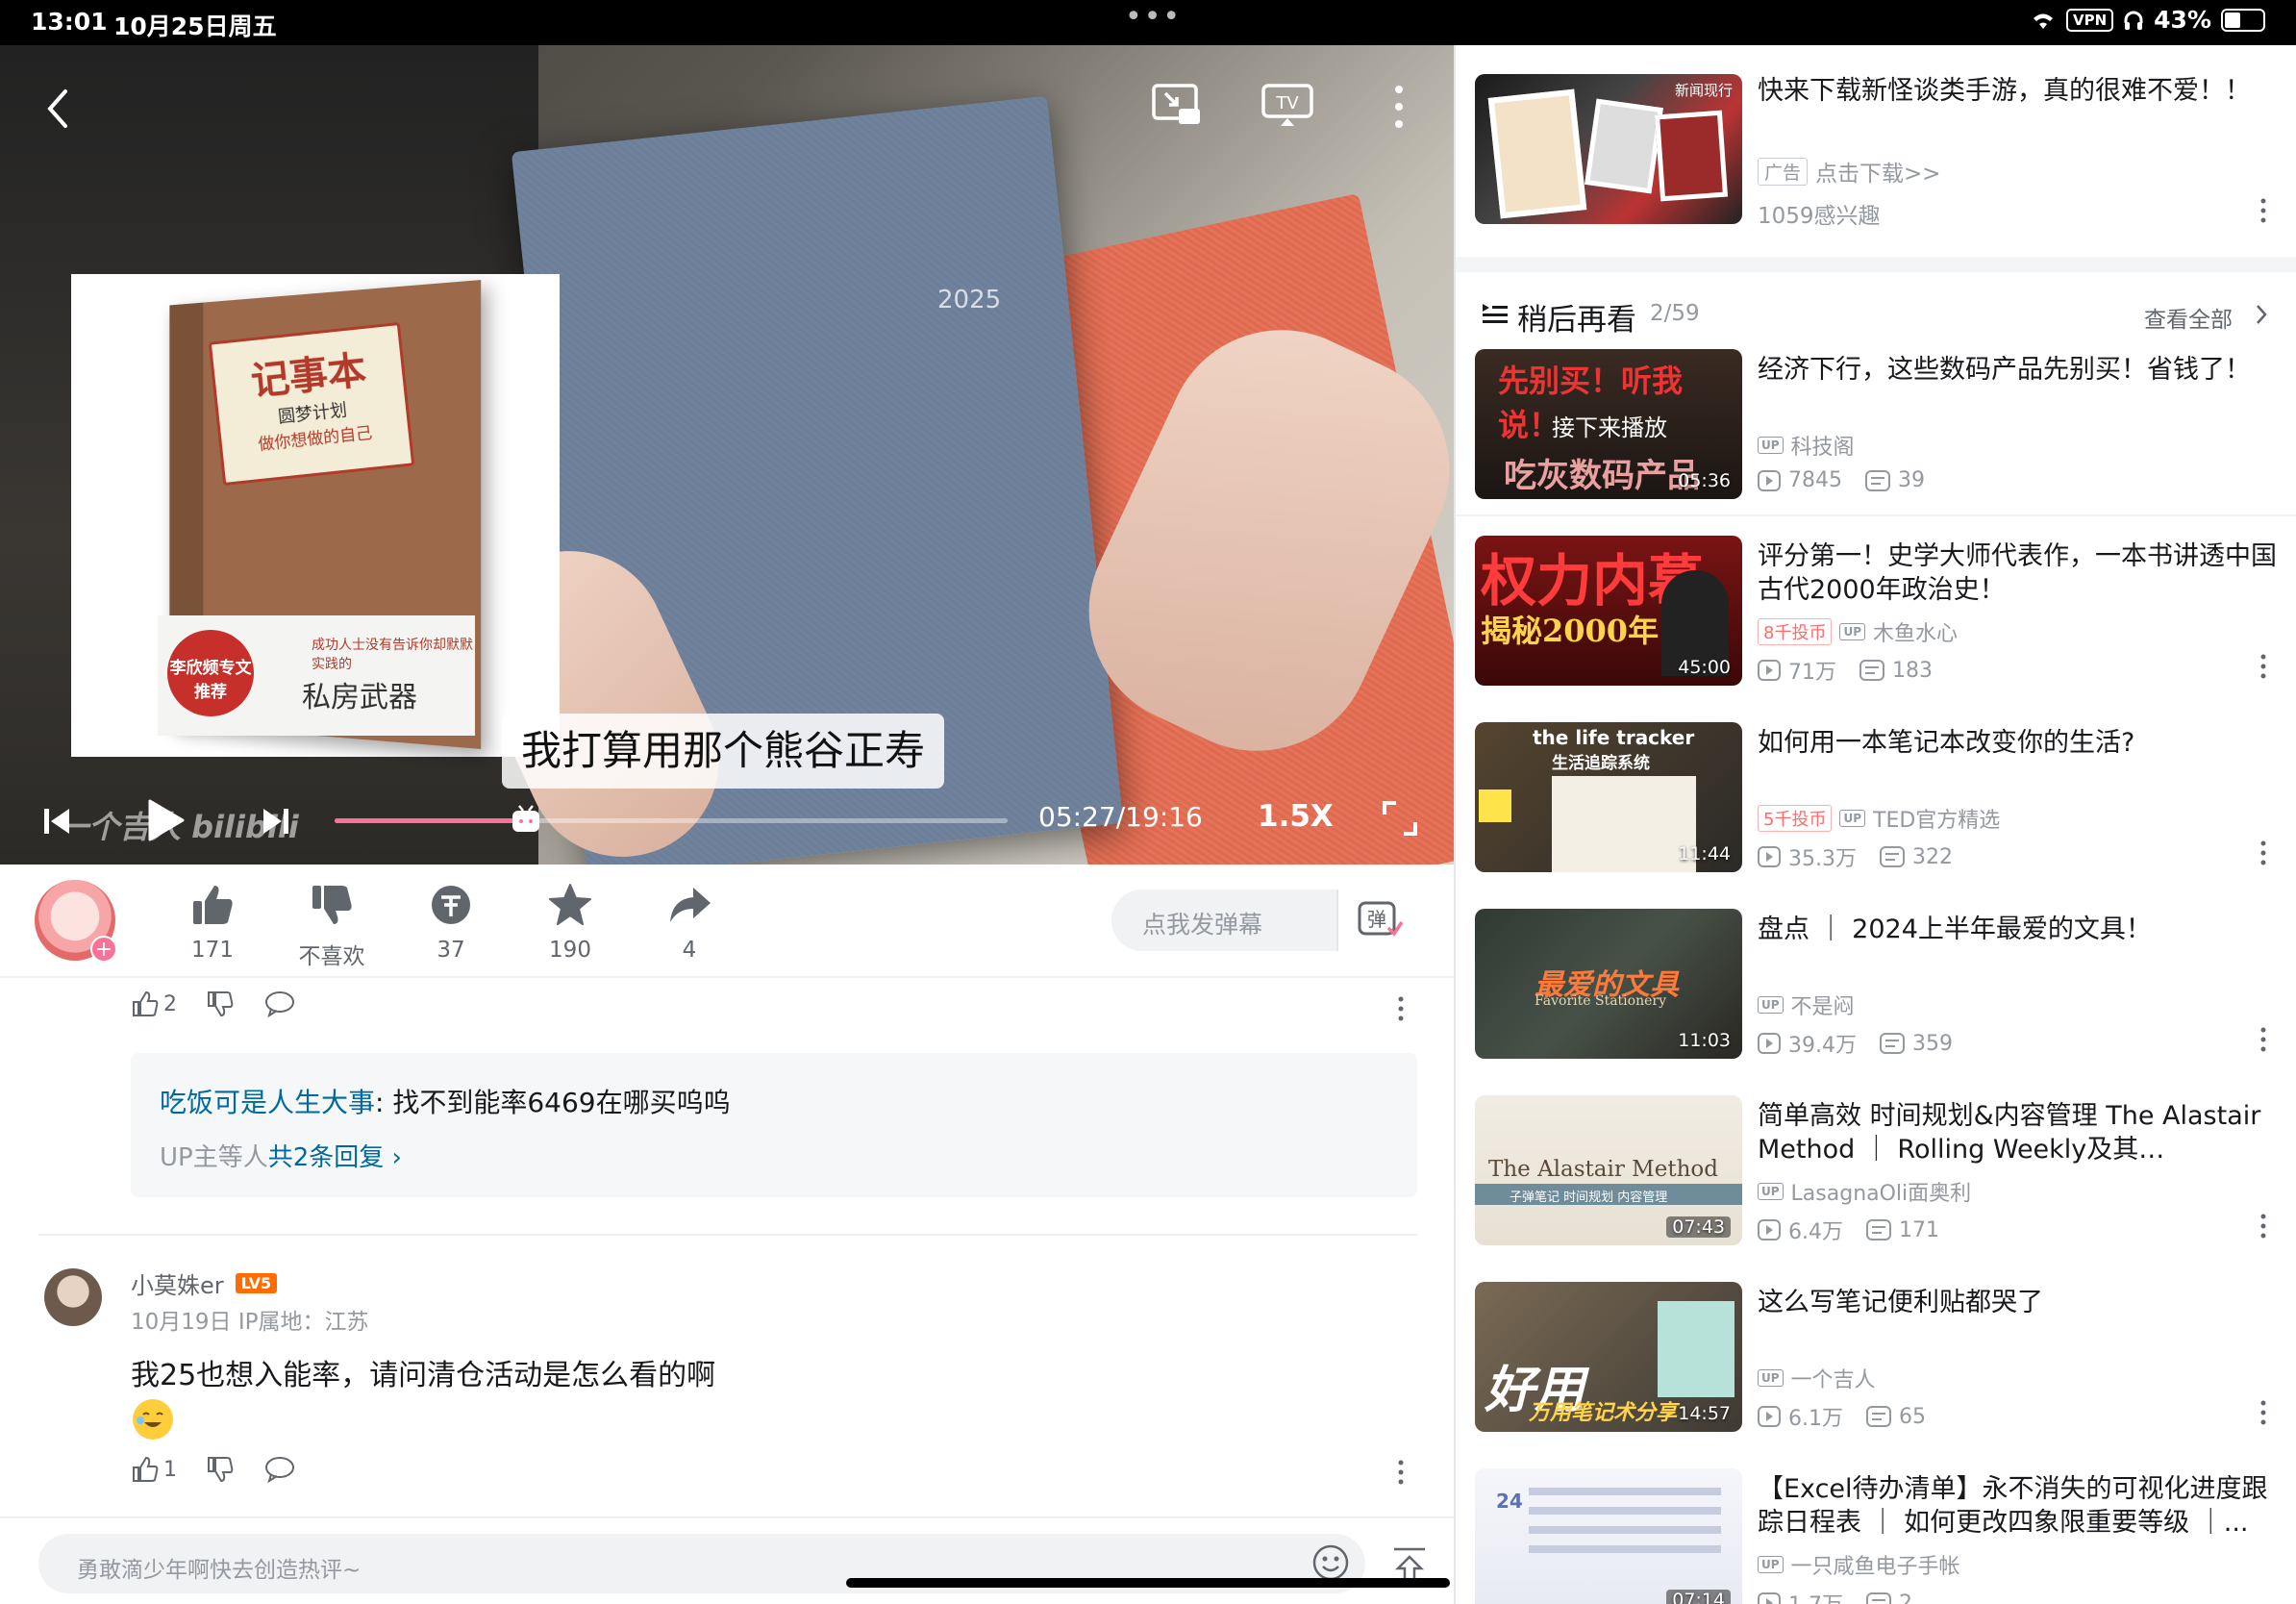  Describe the element at coordinates (56, 821) in the screenshot. I see `previous-icon` at that location.